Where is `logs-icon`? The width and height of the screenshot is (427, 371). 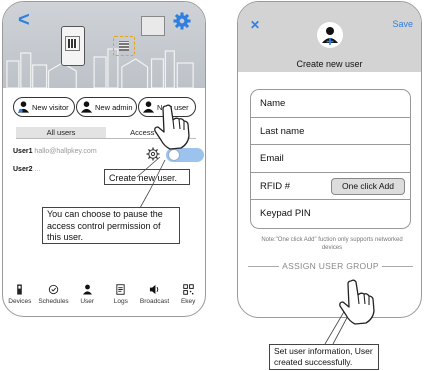 logs-icon is located at coordinates (120, 289).